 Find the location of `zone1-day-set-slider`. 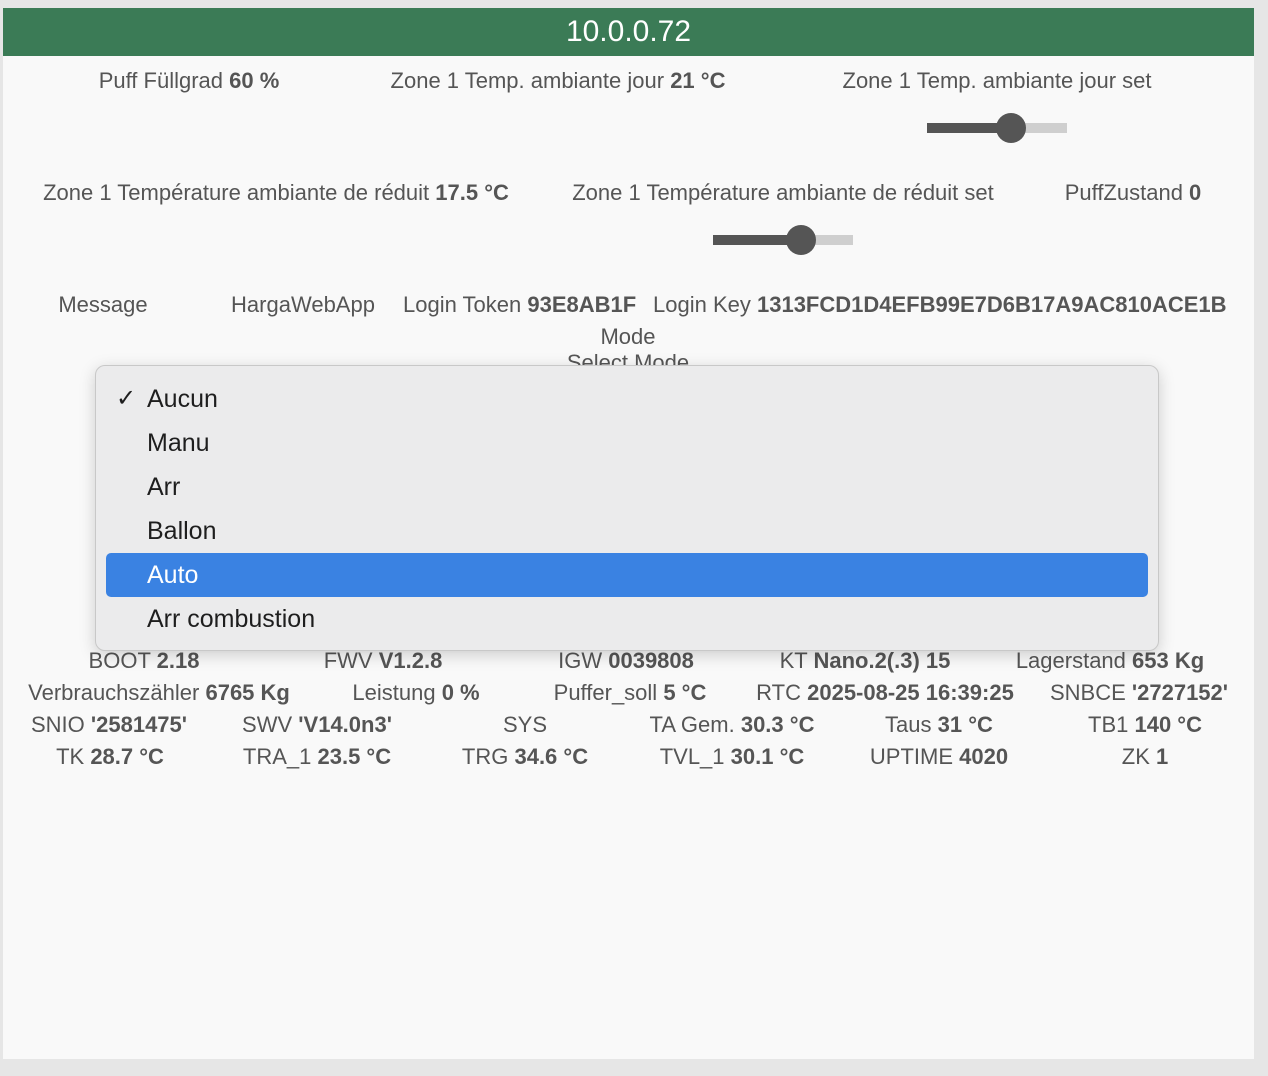

zone1-day-set-slider is located at coordinates (997, 128).